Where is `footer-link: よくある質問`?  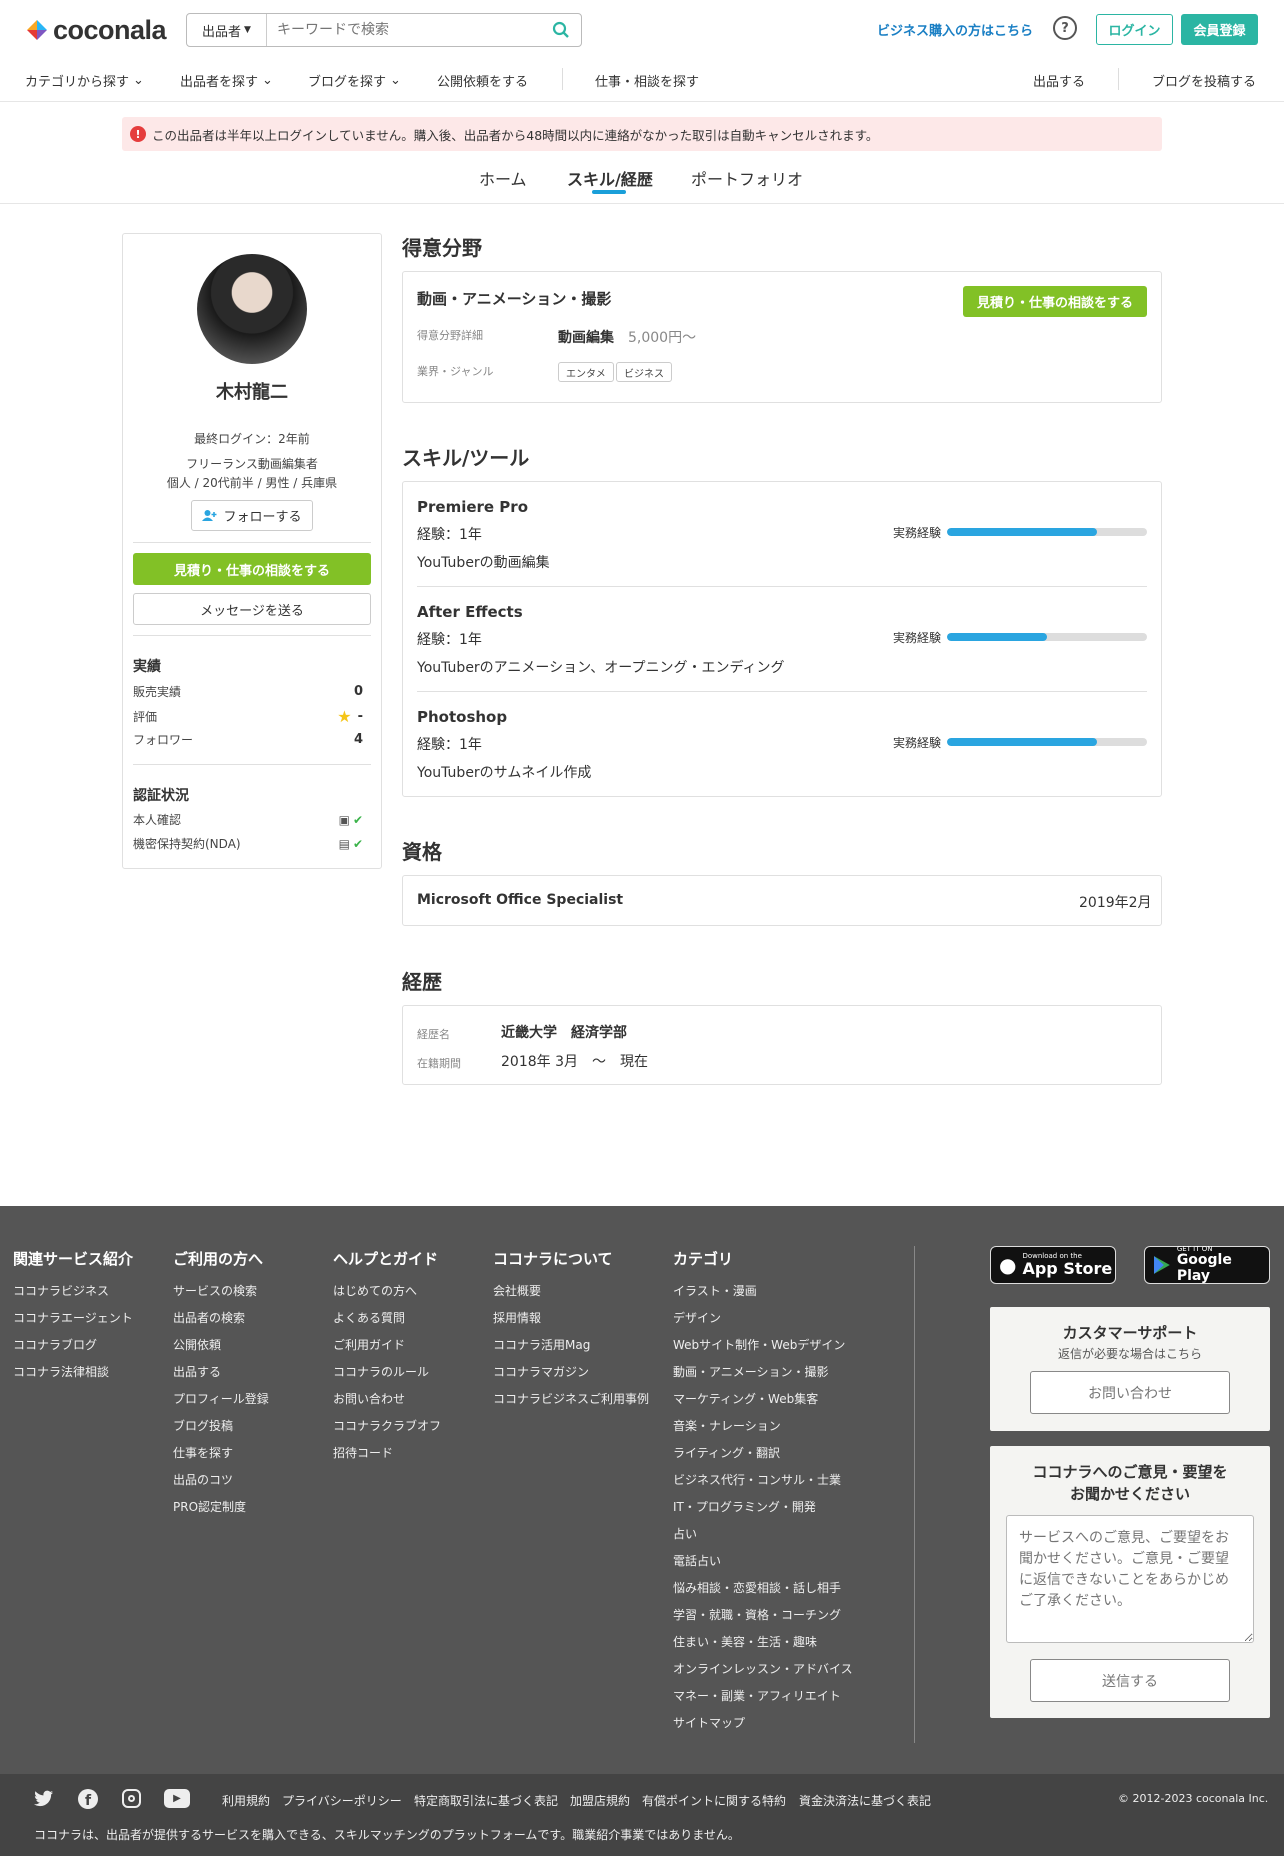
footer-link: よくある質問 is located at coordinates (369, 1317).